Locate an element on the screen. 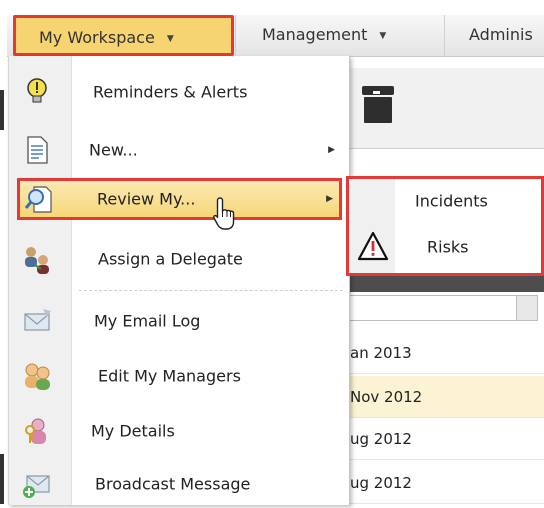  tab-my-workspace-label: My Workspace is located at coordinates (97, 37).